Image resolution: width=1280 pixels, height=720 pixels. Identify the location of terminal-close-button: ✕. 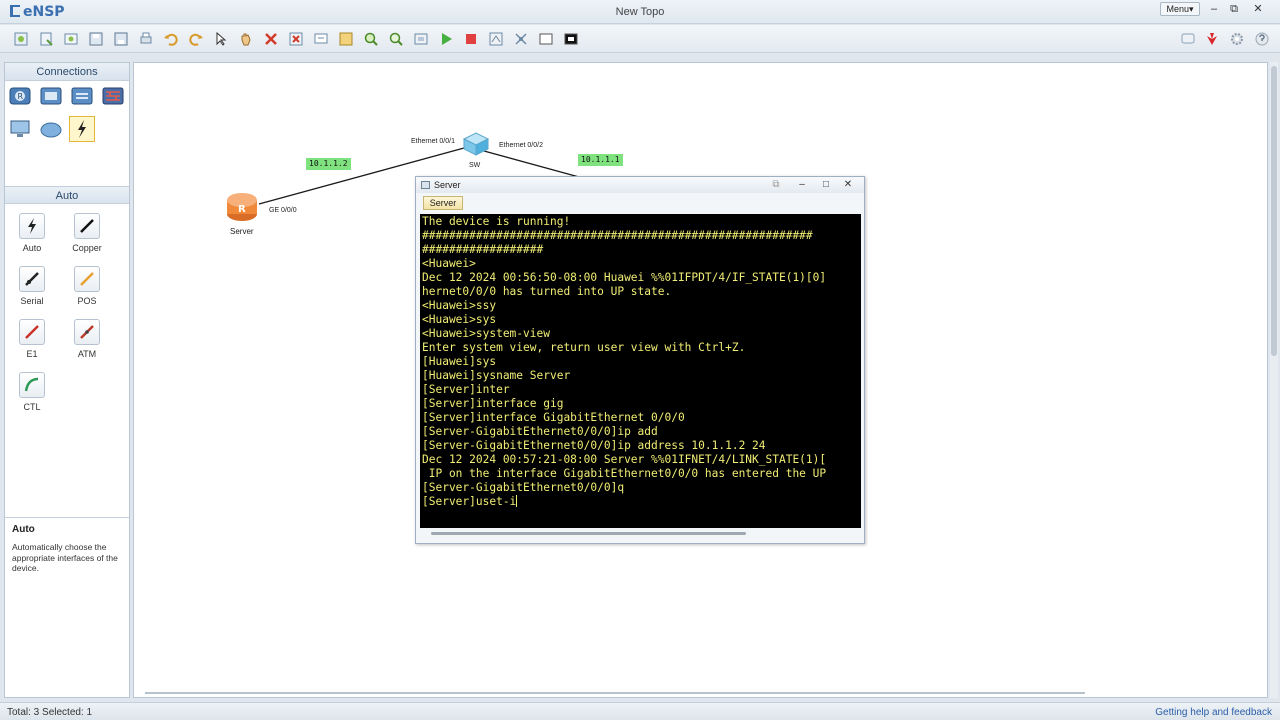
(848, 184).